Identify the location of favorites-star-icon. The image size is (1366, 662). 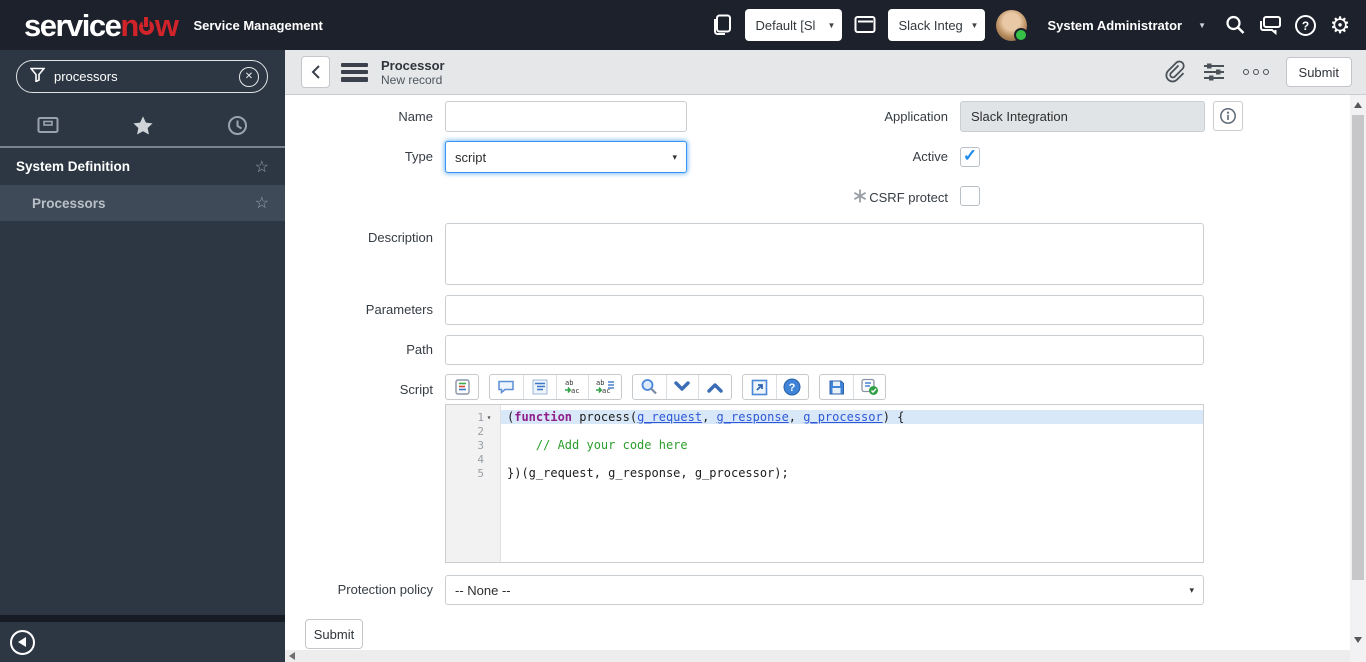
(142, 125).